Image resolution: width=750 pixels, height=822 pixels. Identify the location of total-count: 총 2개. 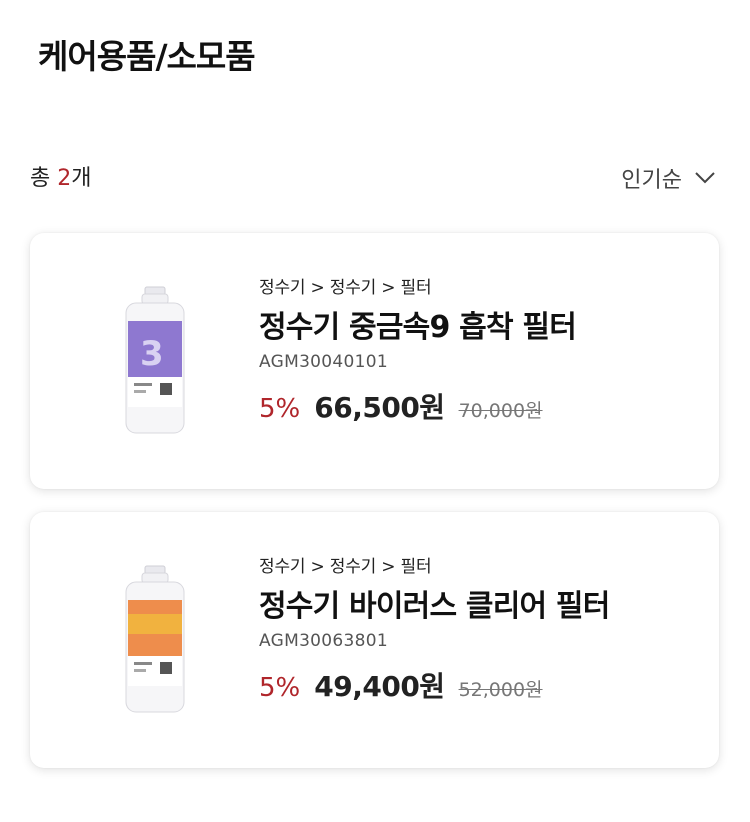
(61, 176).